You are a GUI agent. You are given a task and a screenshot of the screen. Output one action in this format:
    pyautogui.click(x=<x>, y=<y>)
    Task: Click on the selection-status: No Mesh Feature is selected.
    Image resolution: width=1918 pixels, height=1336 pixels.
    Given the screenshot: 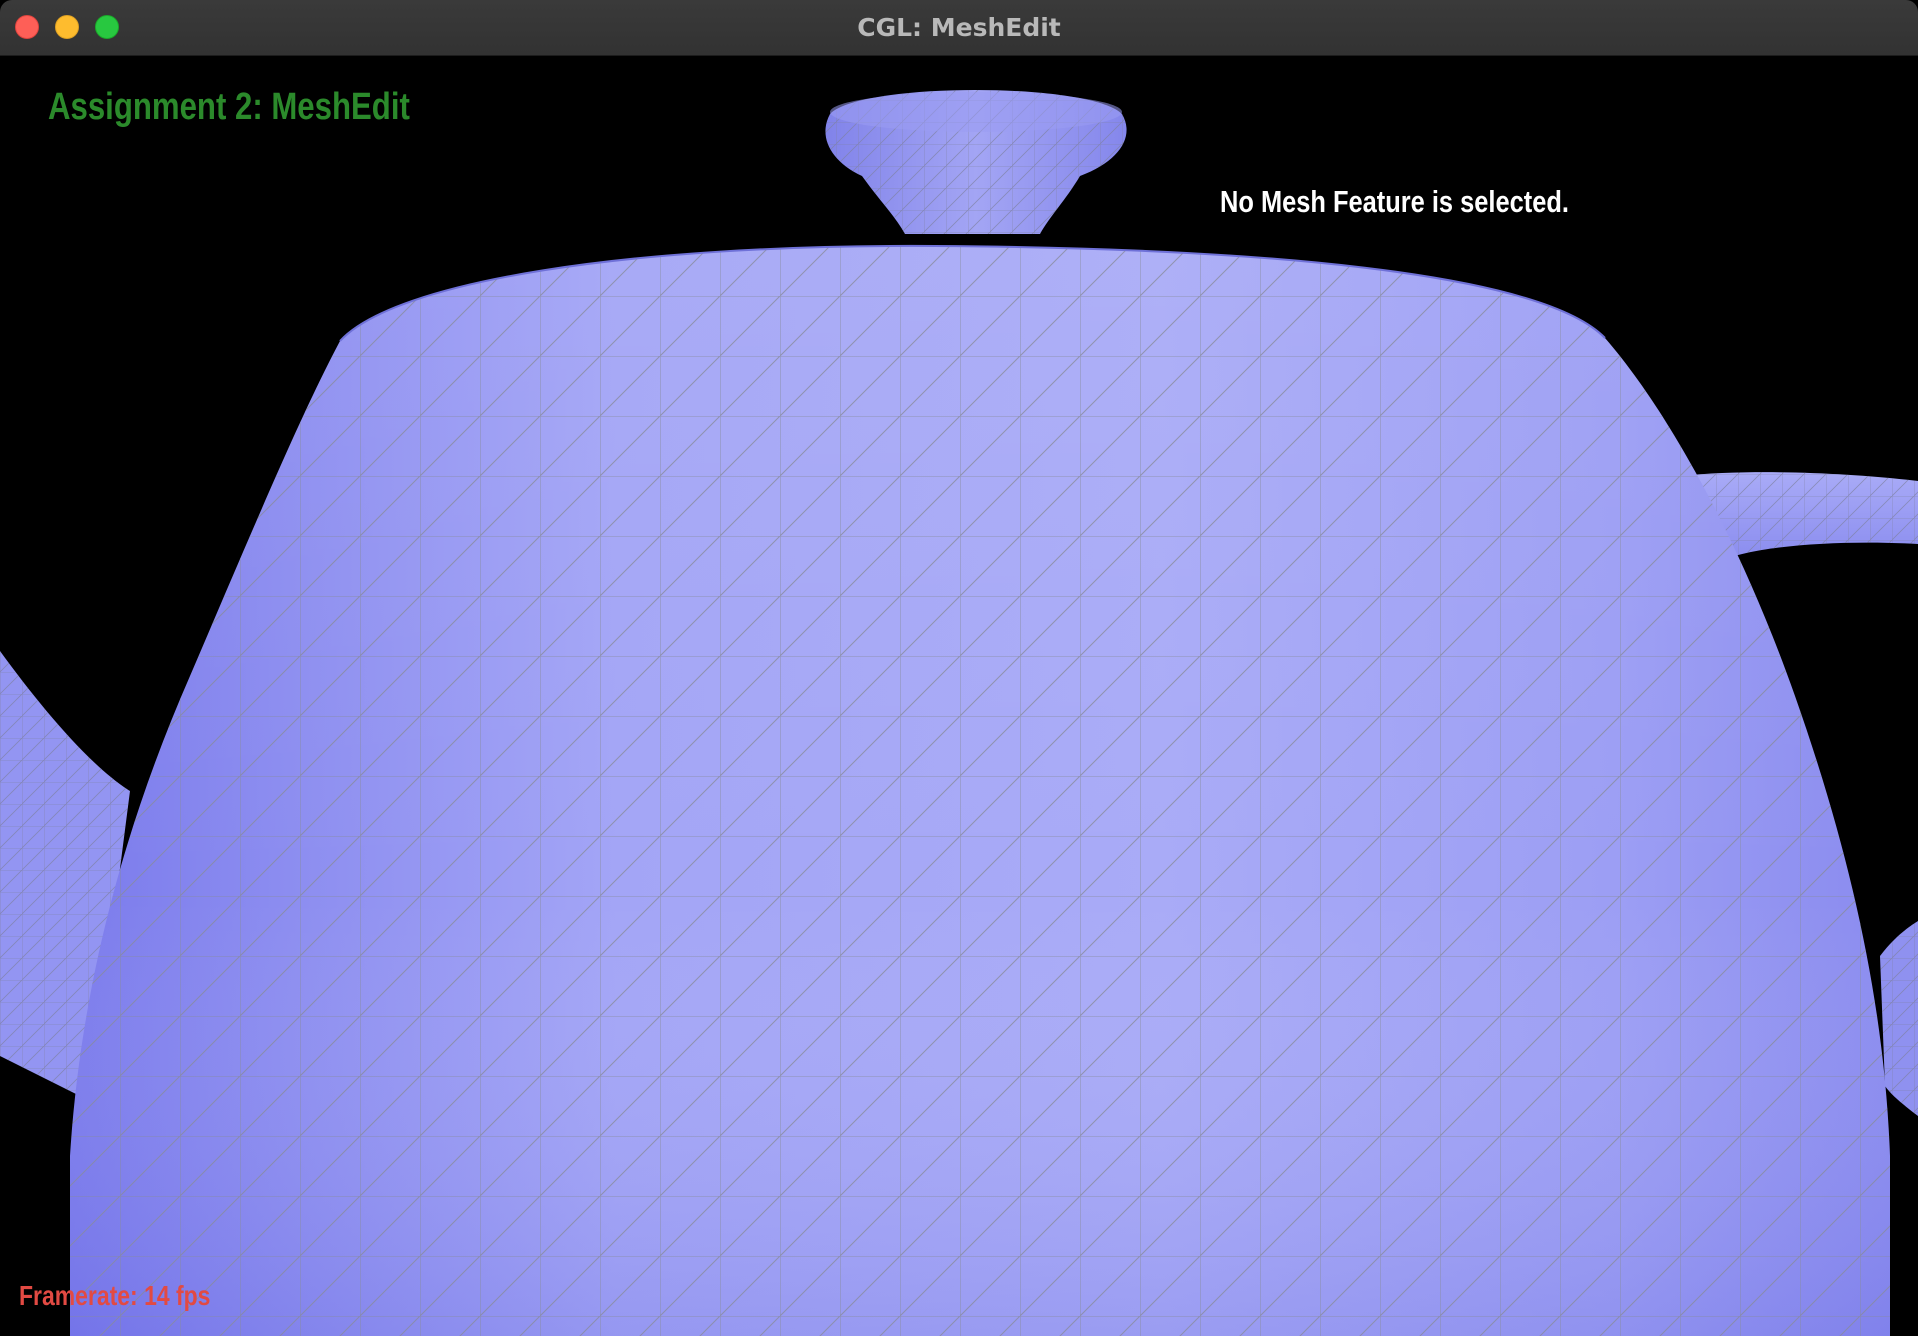 What is the action you would take?
    pyautogui.click(x=1394, y=201)
    